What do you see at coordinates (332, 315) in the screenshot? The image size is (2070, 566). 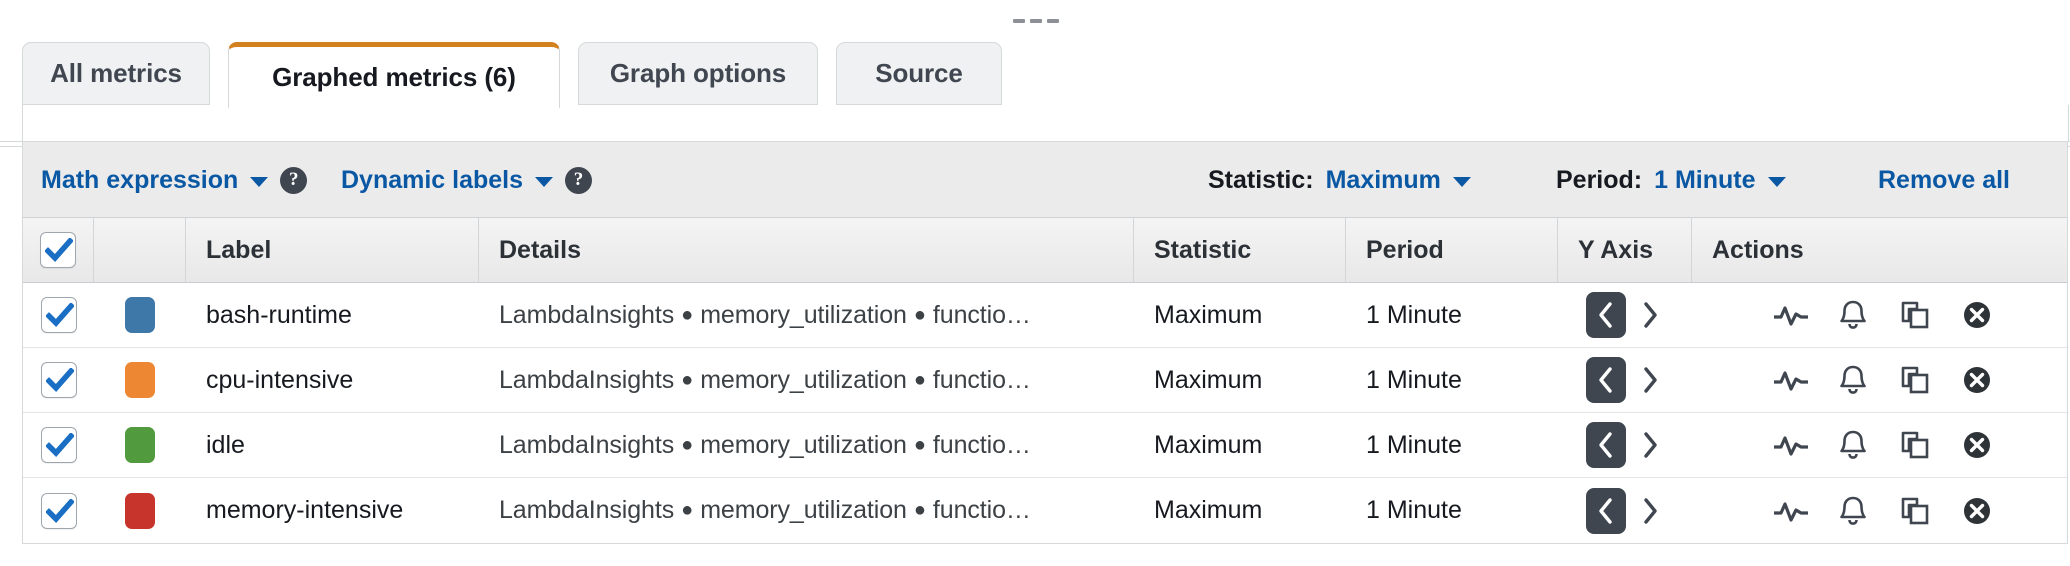 I see `row-label: bash-runtime` at bounding box center [332, 315].